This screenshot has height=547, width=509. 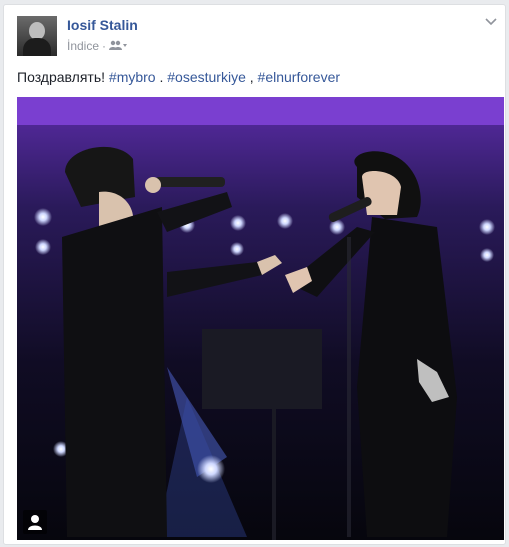 What do you see at coordinates (132, 77) in the screenshot?
I see `hashtag-mybro: #mybro` at bounding box center [132, 77].